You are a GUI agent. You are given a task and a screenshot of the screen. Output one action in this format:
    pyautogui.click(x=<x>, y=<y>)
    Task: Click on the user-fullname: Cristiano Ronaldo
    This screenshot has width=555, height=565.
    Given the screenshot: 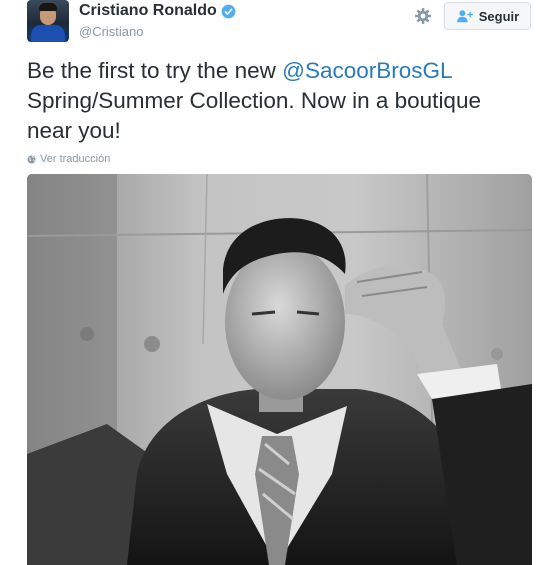 What is the action you would take?
    pyautogui.click(x=148, y=11)
    